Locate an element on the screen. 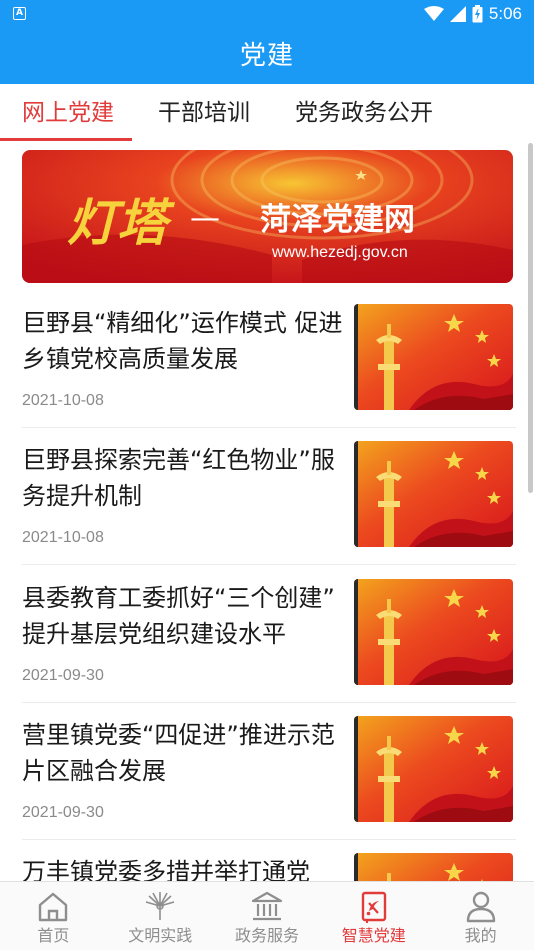 The image size is (534, 950). tab-affairs-disclosure: 党务政务公开 is located at coordinates (364, 113).